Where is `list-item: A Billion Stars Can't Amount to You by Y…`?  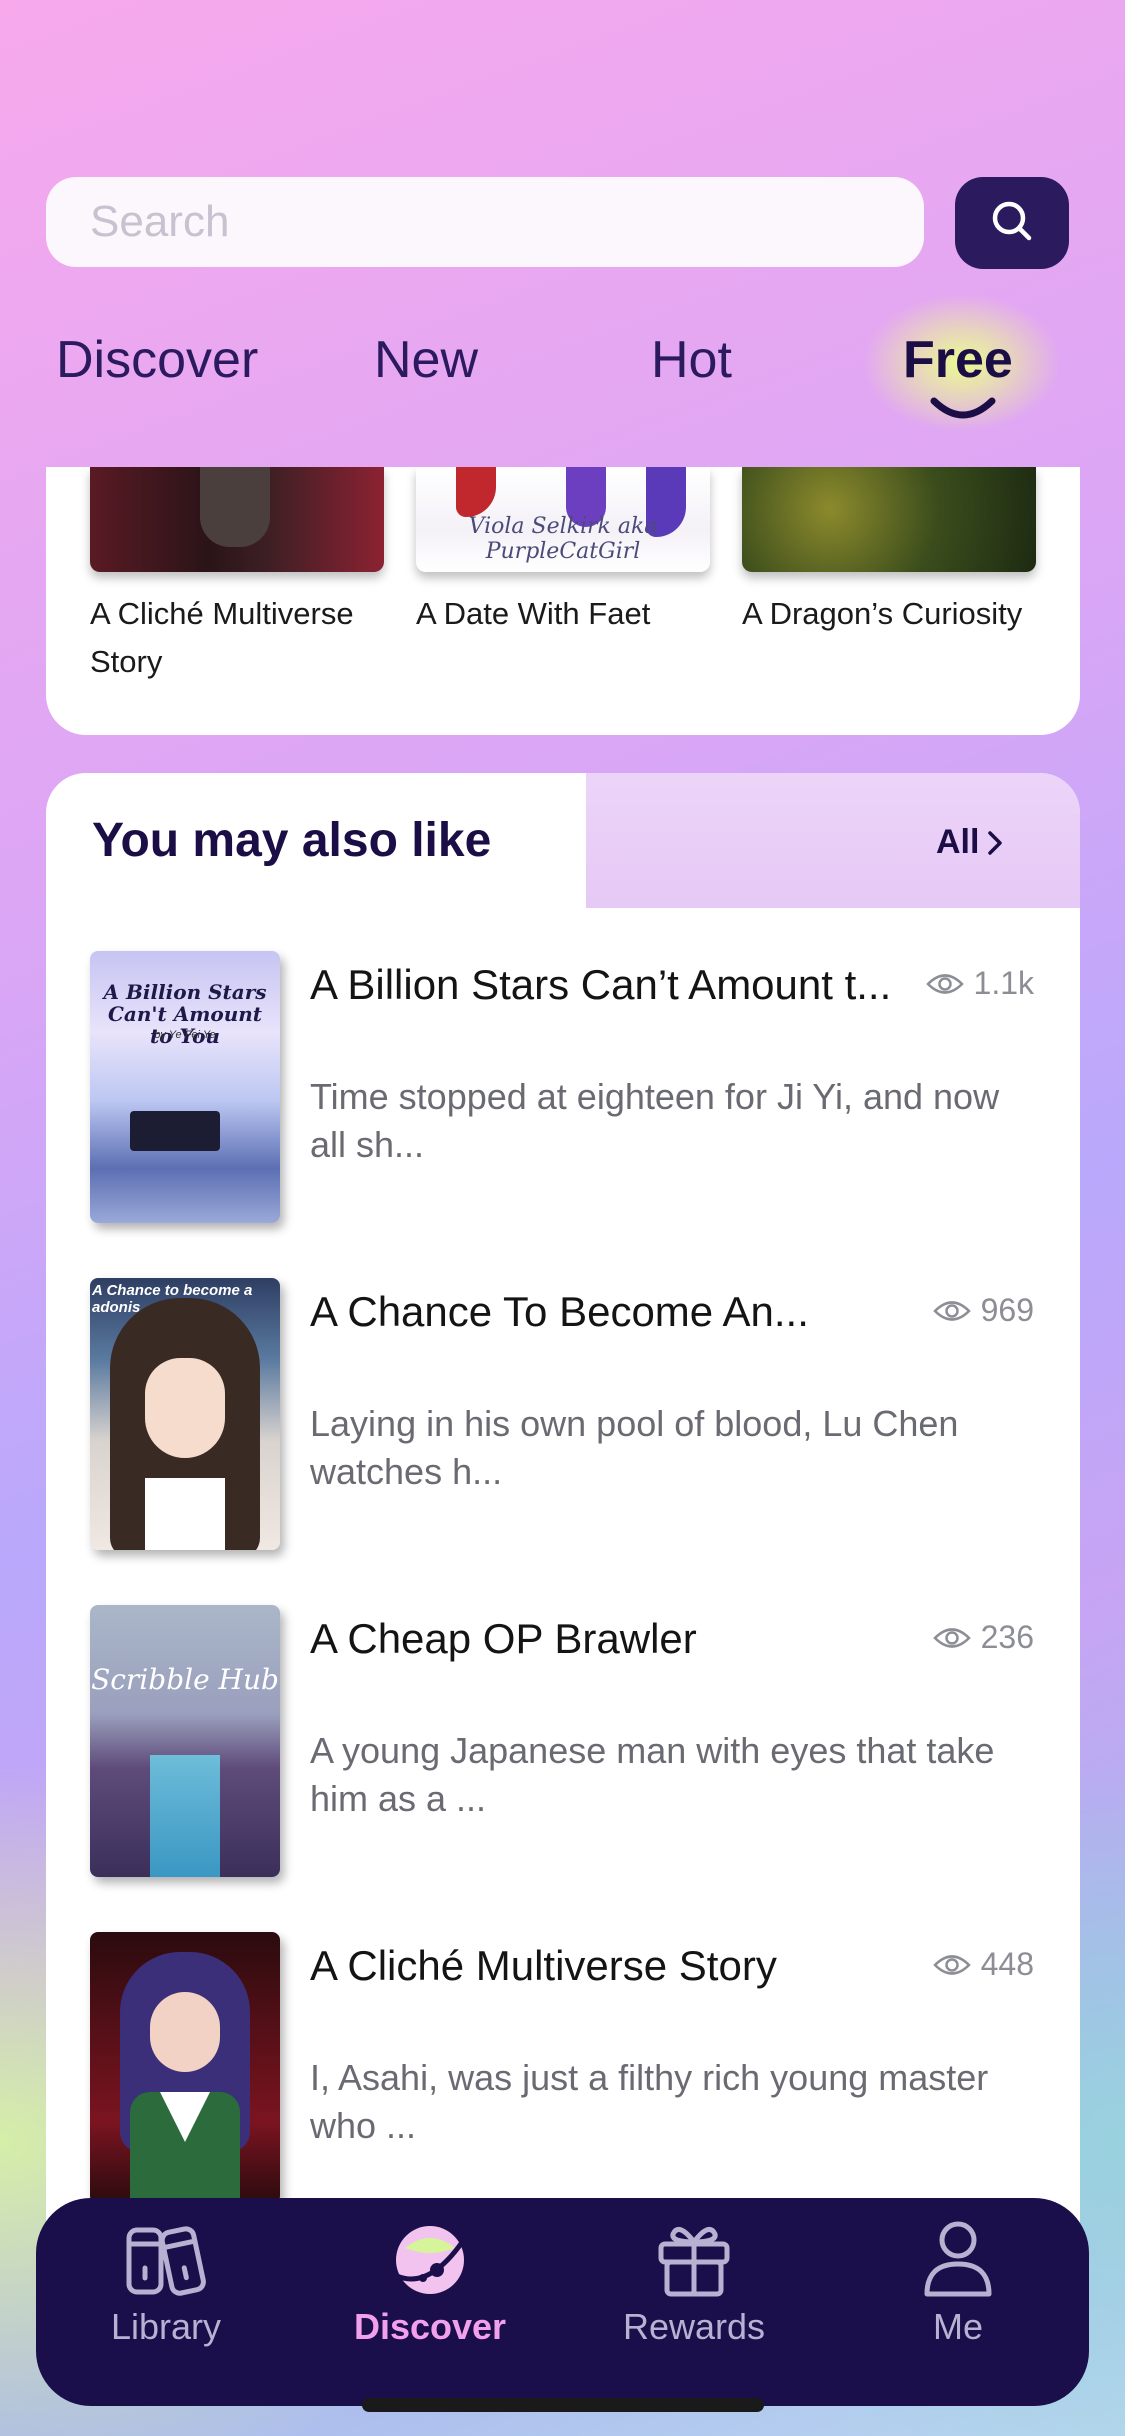
list-item: A Billion Stars Can't Amount to You by Y… is located at coordinates (563, 1087).